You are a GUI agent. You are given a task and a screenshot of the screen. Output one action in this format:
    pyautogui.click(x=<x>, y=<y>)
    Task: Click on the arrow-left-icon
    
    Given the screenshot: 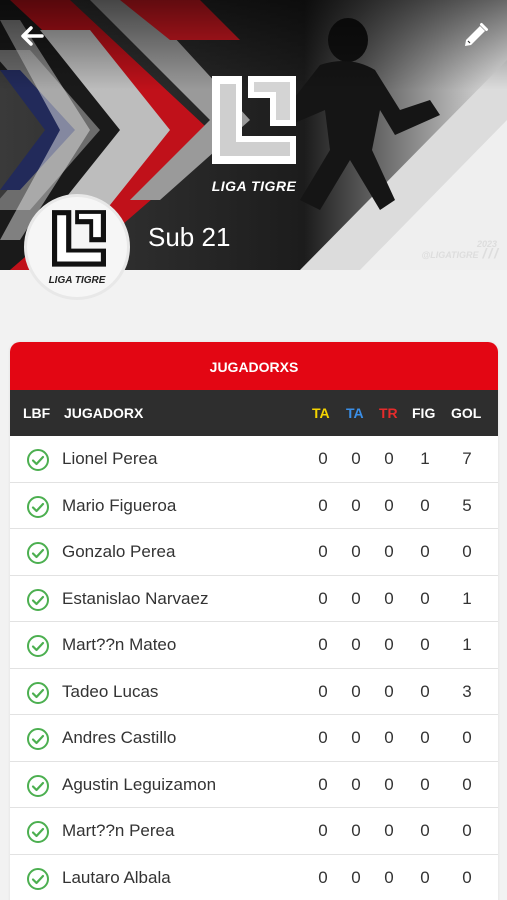 What is the action you would take?
    pyautogui.click(x=32, y=36)
    